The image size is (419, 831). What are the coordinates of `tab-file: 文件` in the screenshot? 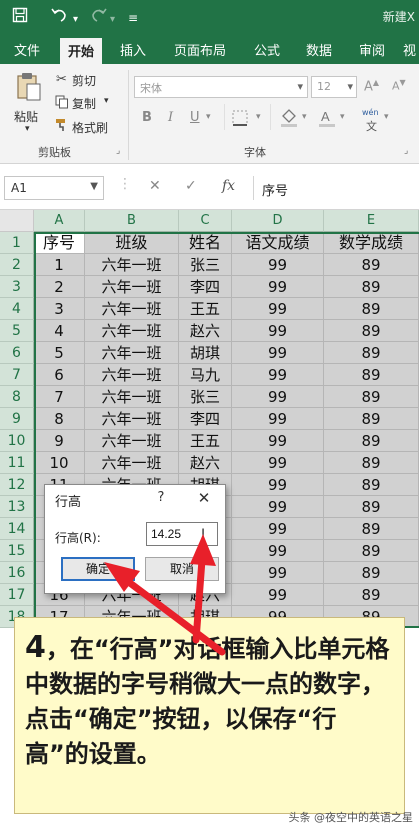 It's located at (27, 49).